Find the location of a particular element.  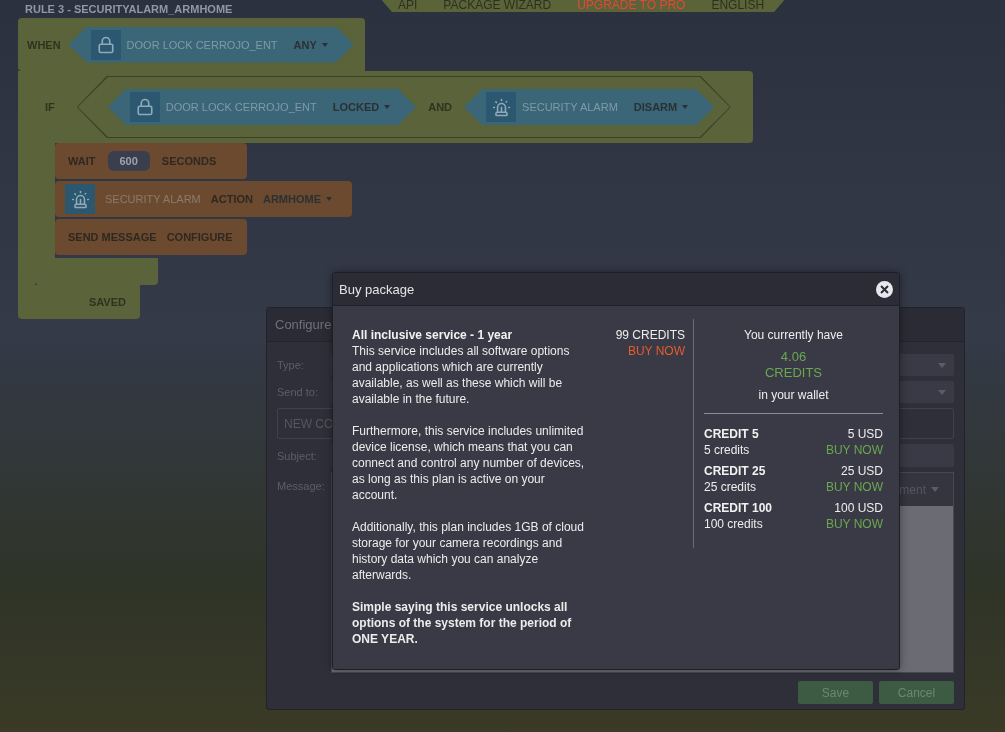

wallet-unit: CREDITS is located at coordinates (793, 373).